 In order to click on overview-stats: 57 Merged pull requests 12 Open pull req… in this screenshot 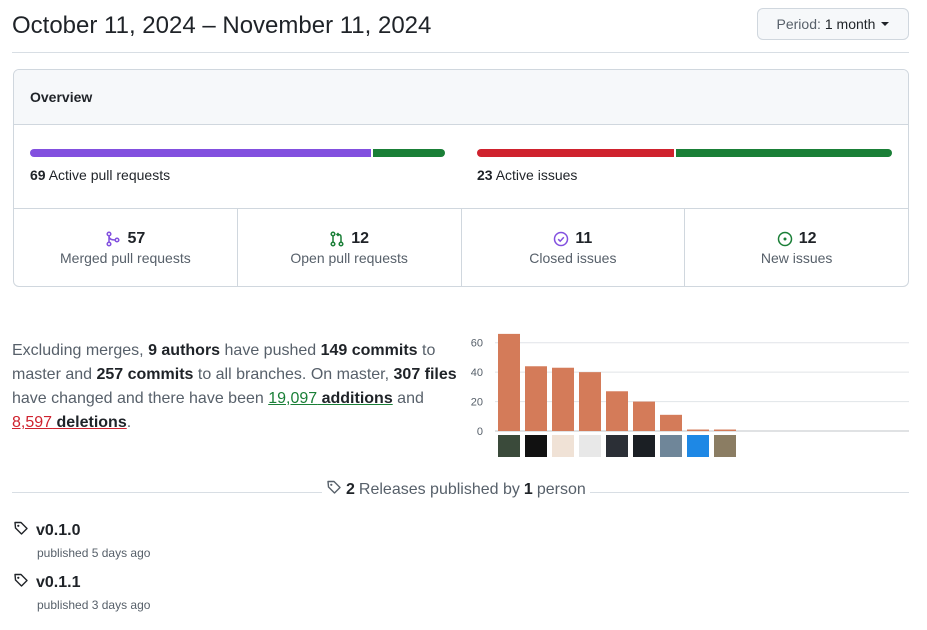, I will do `click(461, 247)`.